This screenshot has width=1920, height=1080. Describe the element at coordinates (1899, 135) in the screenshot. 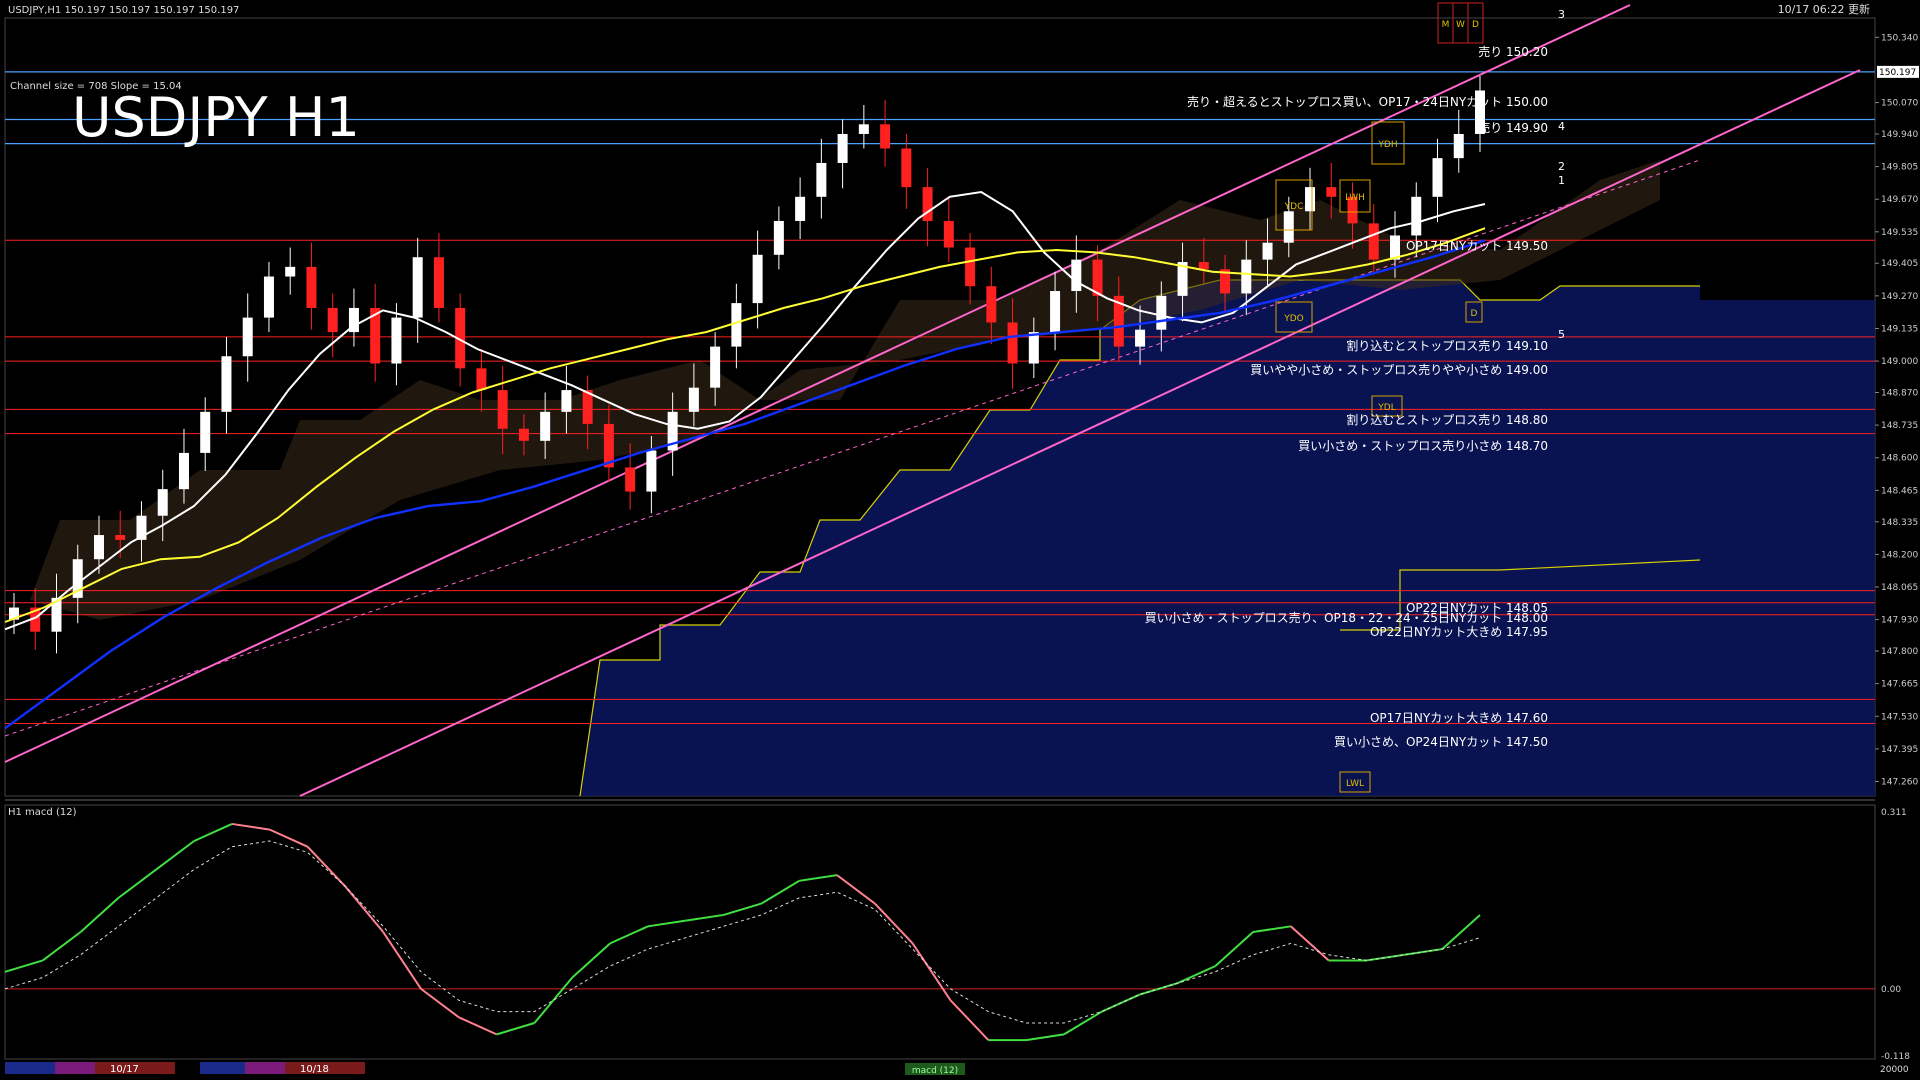

I see `axis-tick-label: 149.940` at that location.